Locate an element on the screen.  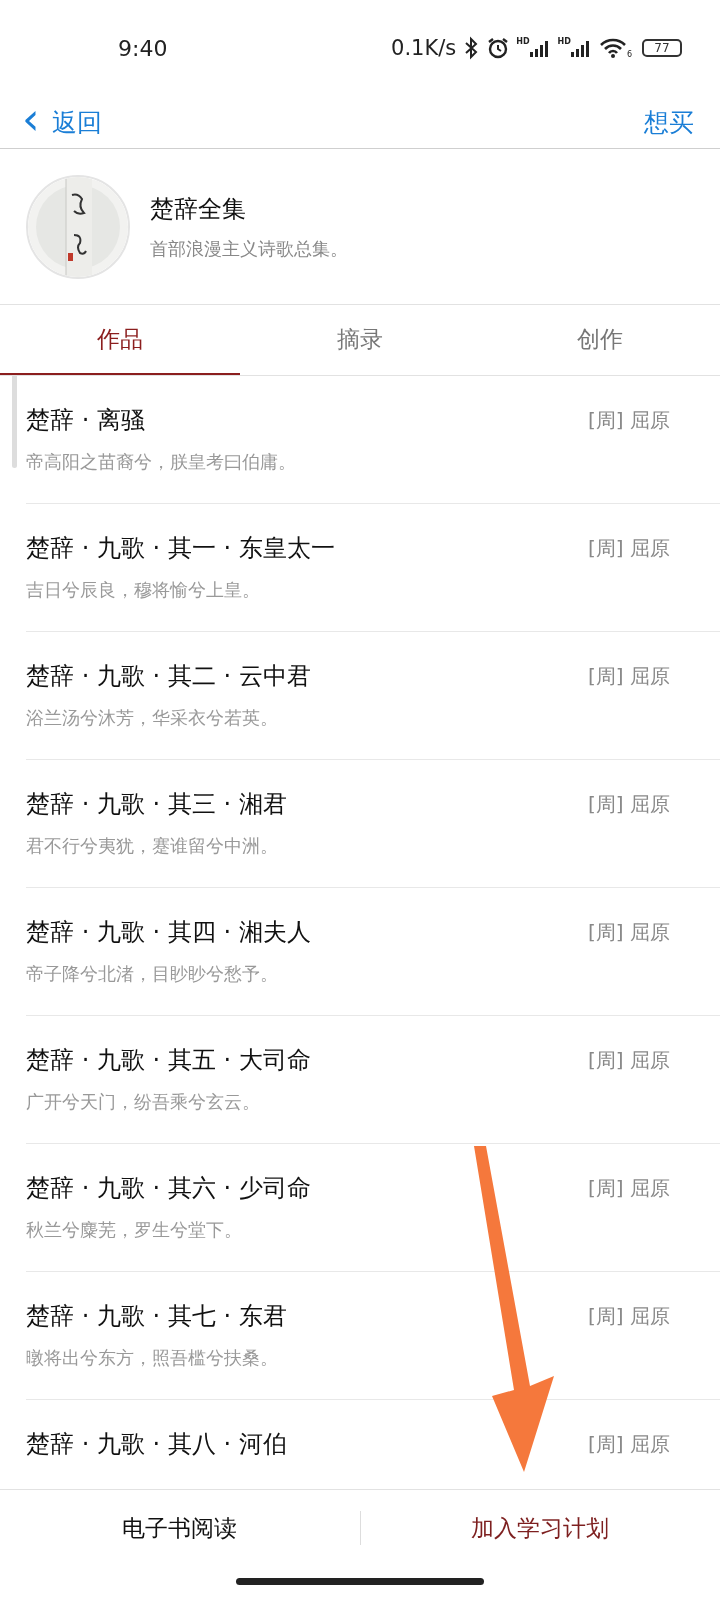
tab: 作品 is located at coordinates (120, 340).